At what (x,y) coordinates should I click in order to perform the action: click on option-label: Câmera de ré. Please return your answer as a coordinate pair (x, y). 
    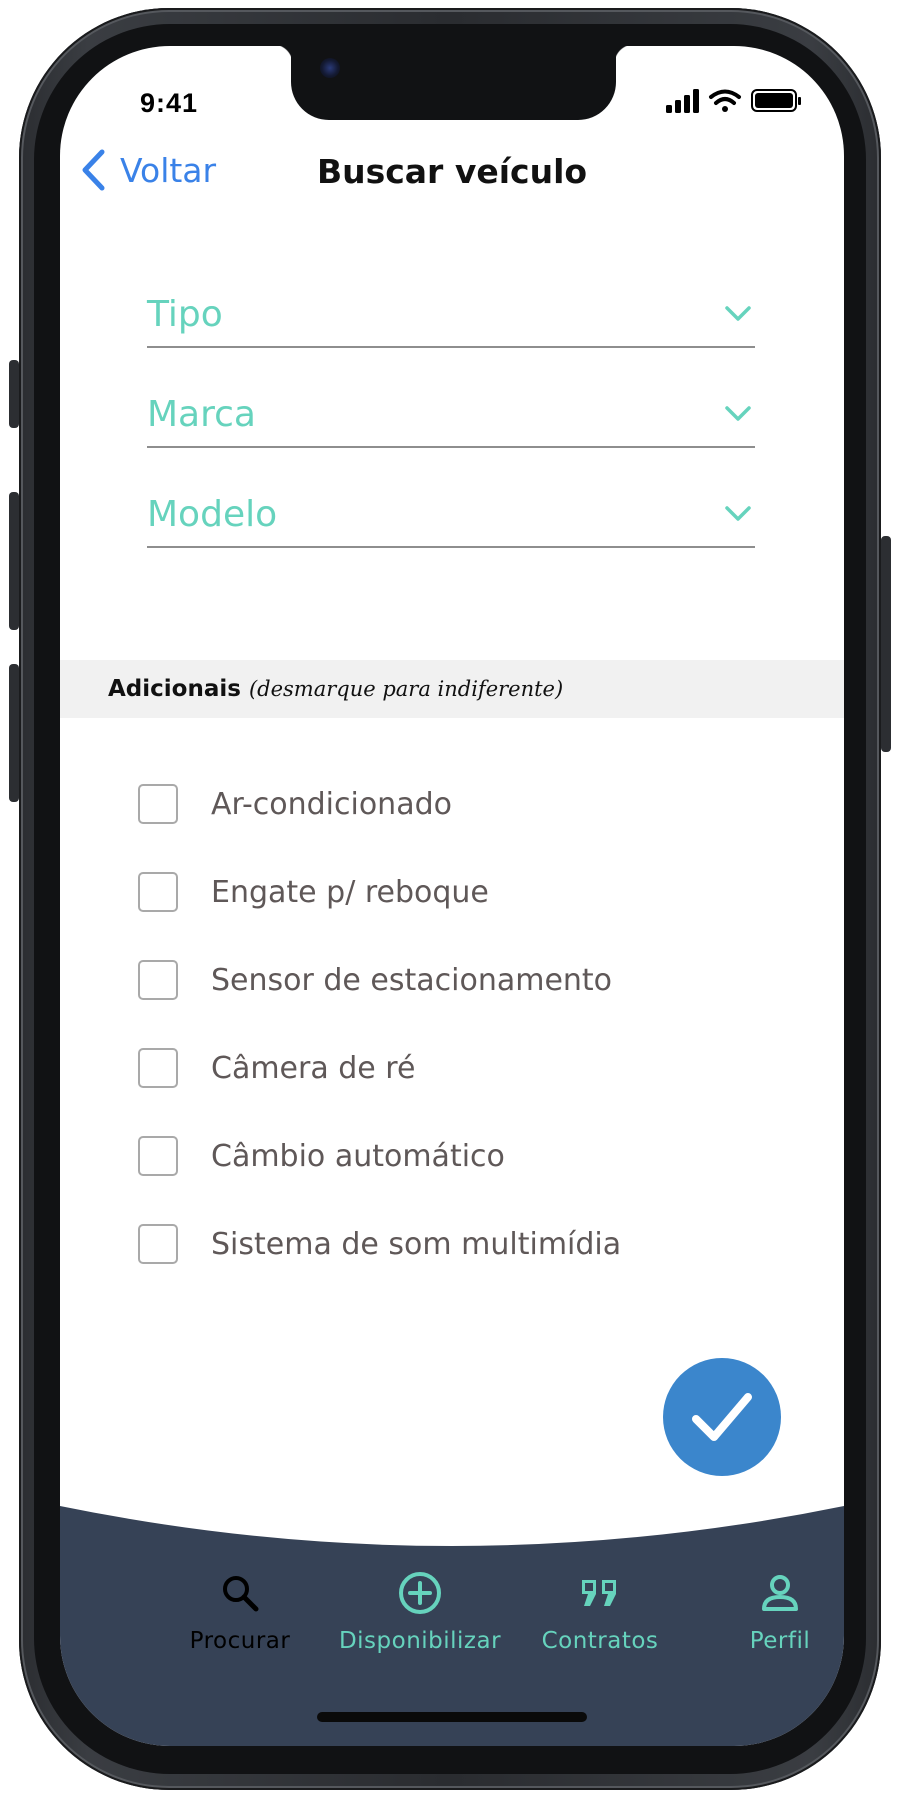
    Looking at the image, I should click on (313, 1068).